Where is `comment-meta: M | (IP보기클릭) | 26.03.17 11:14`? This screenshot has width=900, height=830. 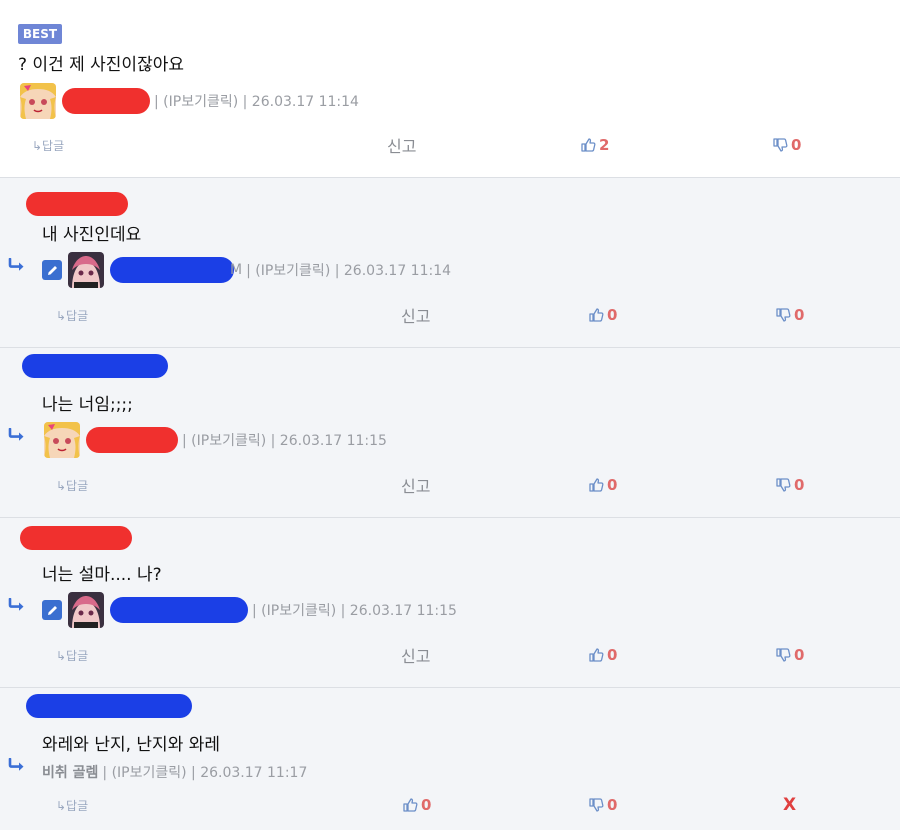 comment-meta: M | (IP보기클릭) | 26.03.17 11:14 is located at coordinates (246, 270).